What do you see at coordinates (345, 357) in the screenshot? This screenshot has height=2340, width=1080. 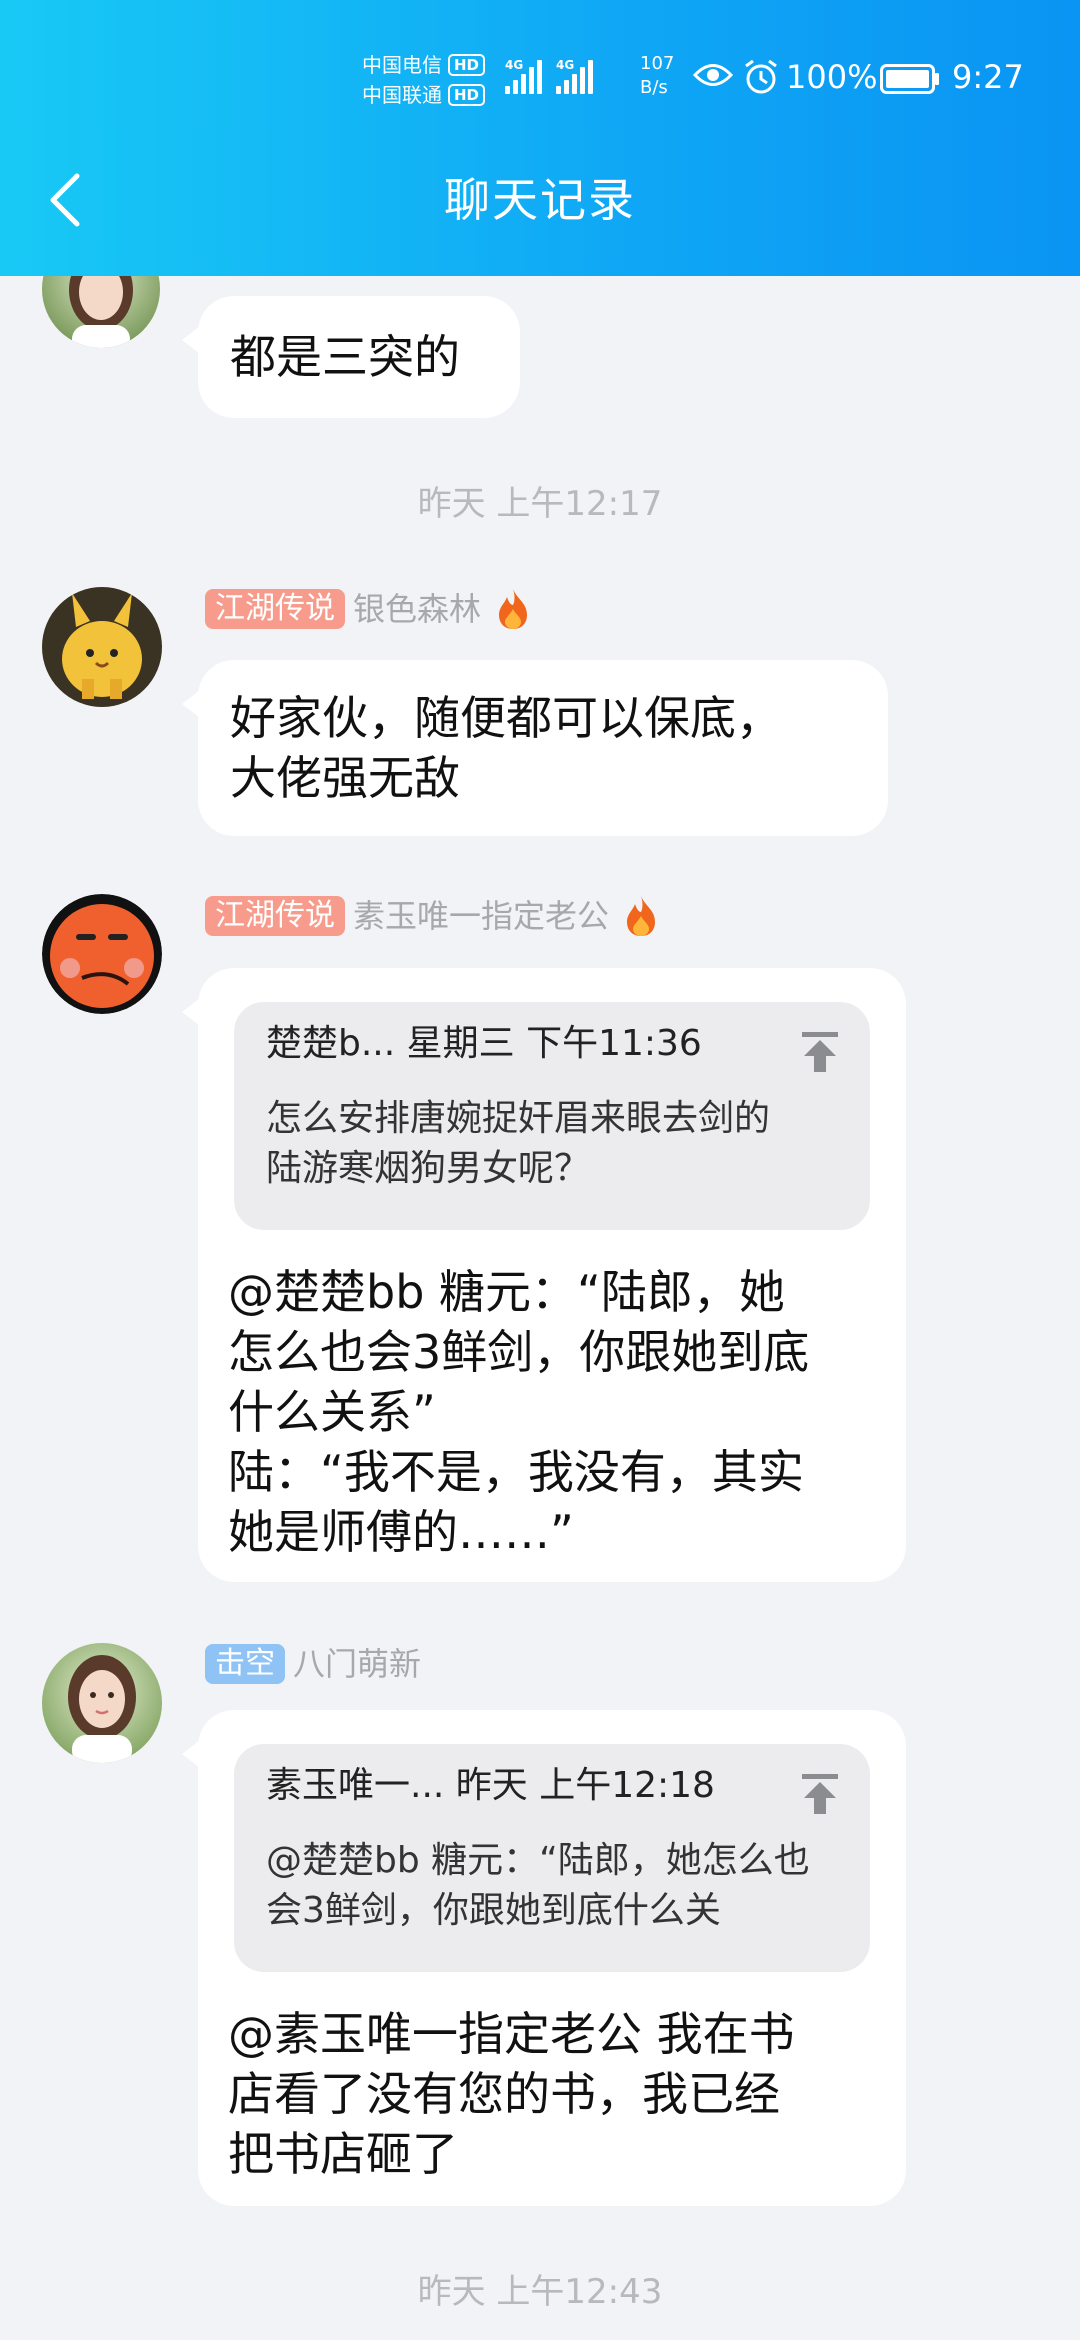 I see `message-text: 都是三突的` at bounding box center [345, 357].